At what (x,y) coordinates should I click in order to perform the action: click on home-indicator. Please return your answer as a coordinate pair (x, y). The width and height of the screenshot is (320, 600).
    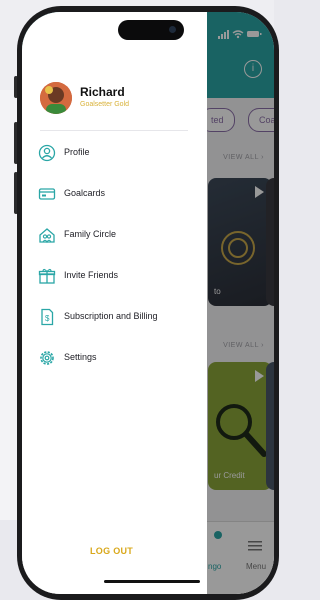
    Looking at the image, I should click on (152, 581).